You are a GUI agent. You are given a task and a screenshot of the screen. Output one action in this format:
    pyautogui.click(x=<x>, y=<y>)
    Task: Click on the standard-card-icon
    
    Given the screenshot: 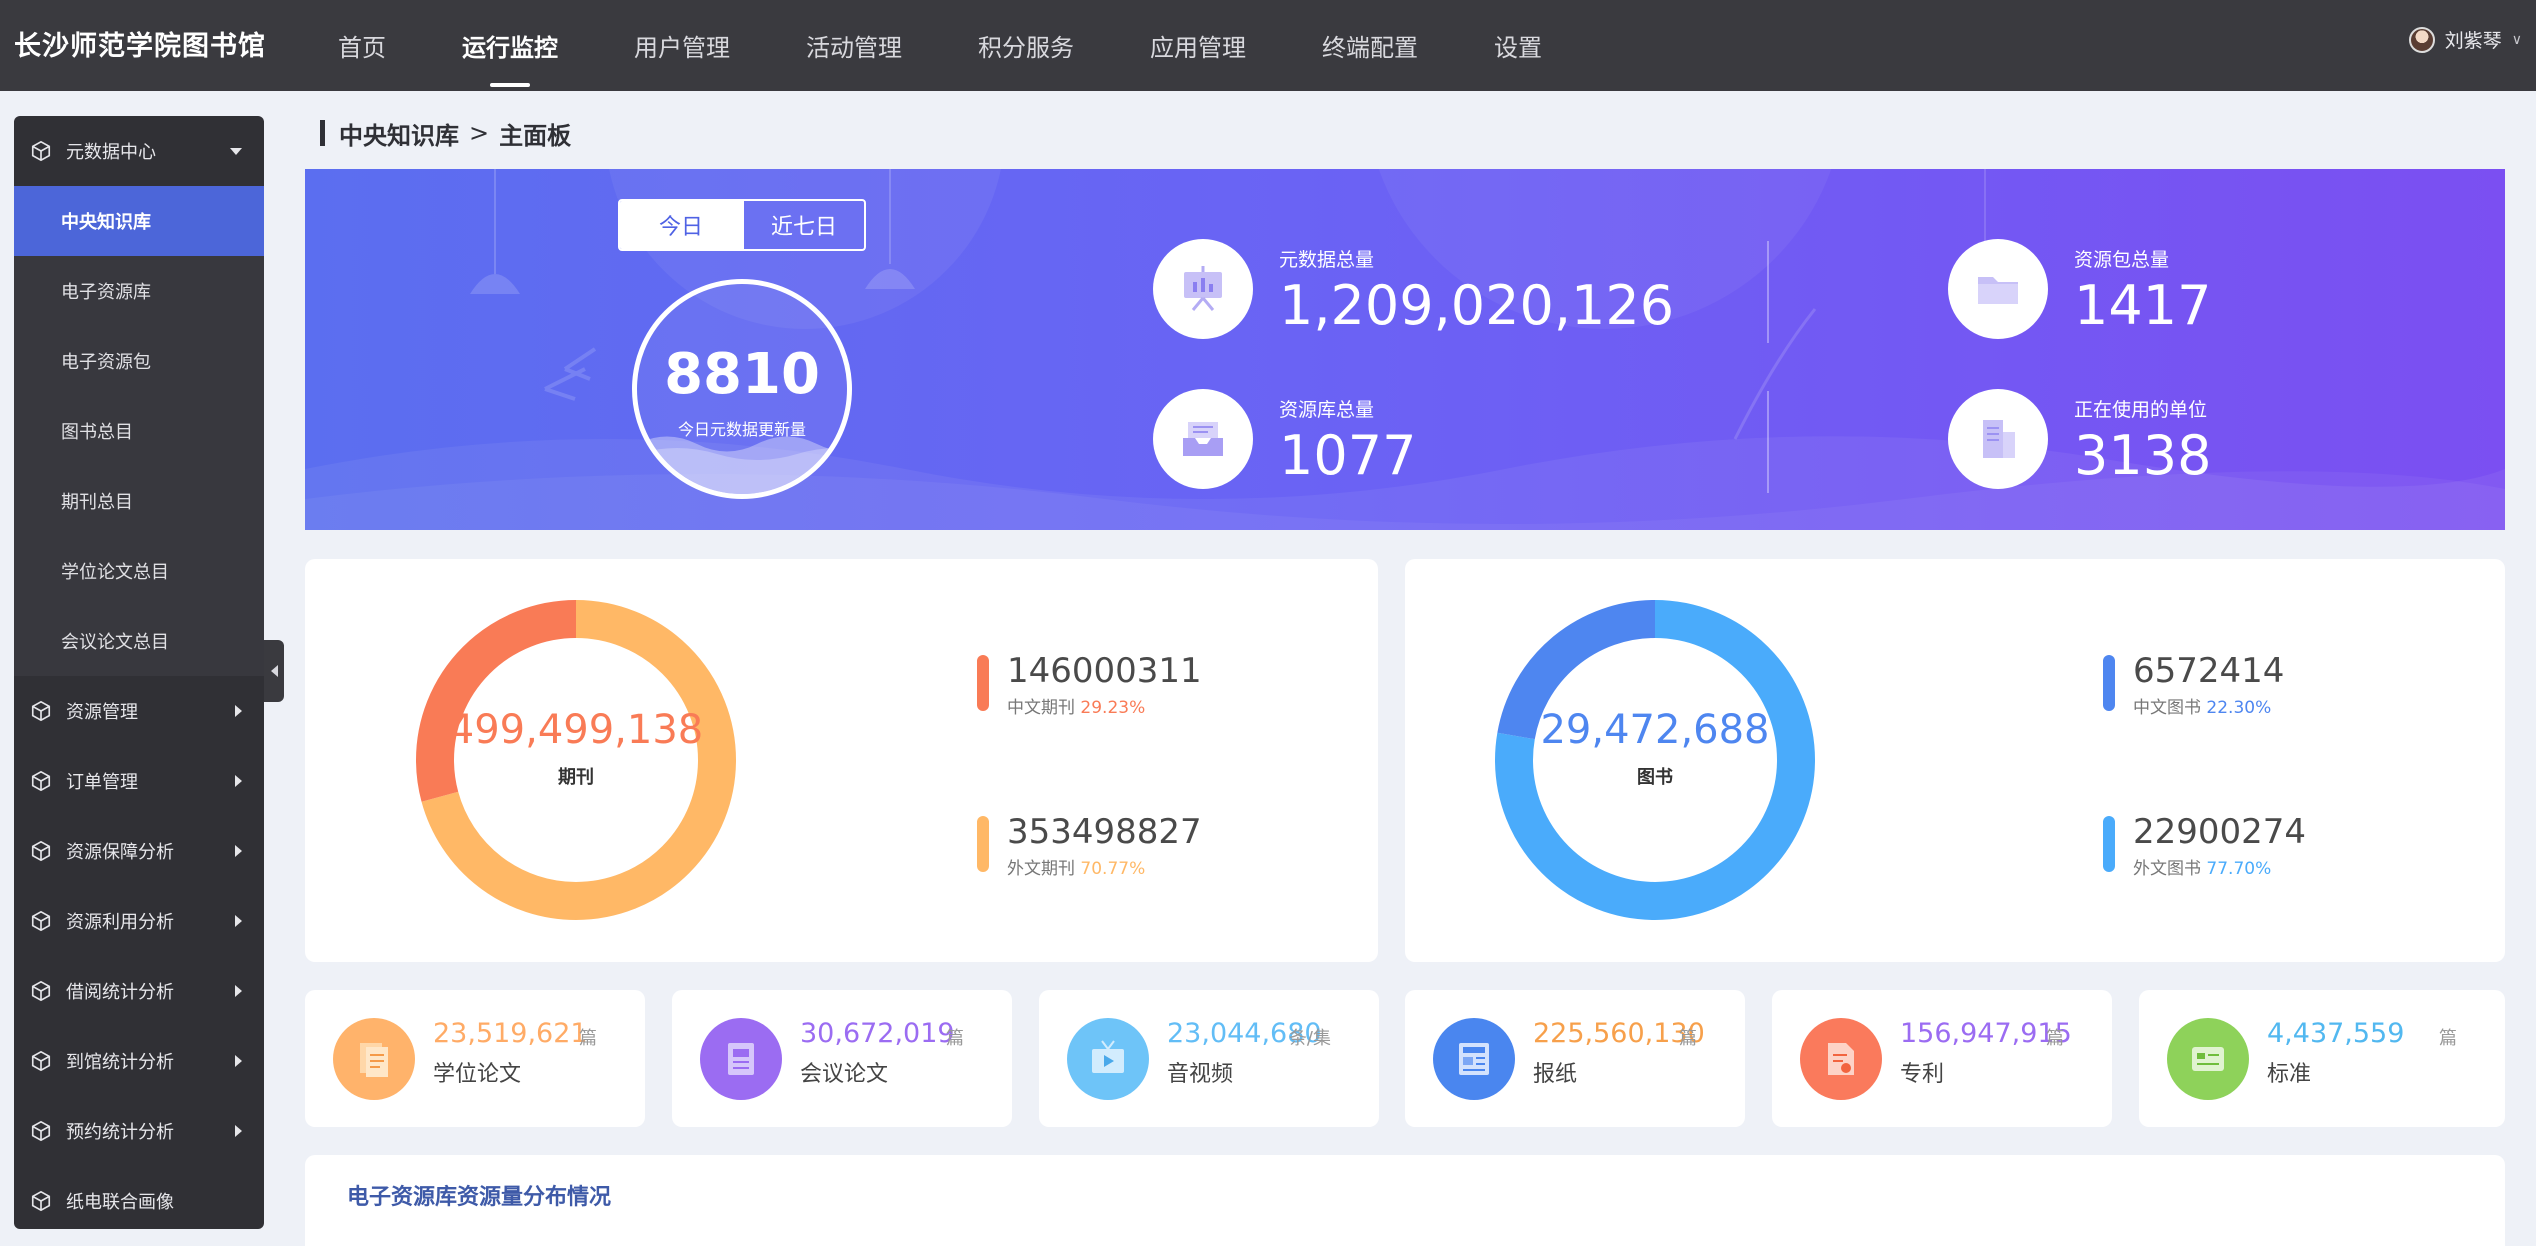 What is the action you would take?
    pyautogui.click(x=2208, y=1059)
    